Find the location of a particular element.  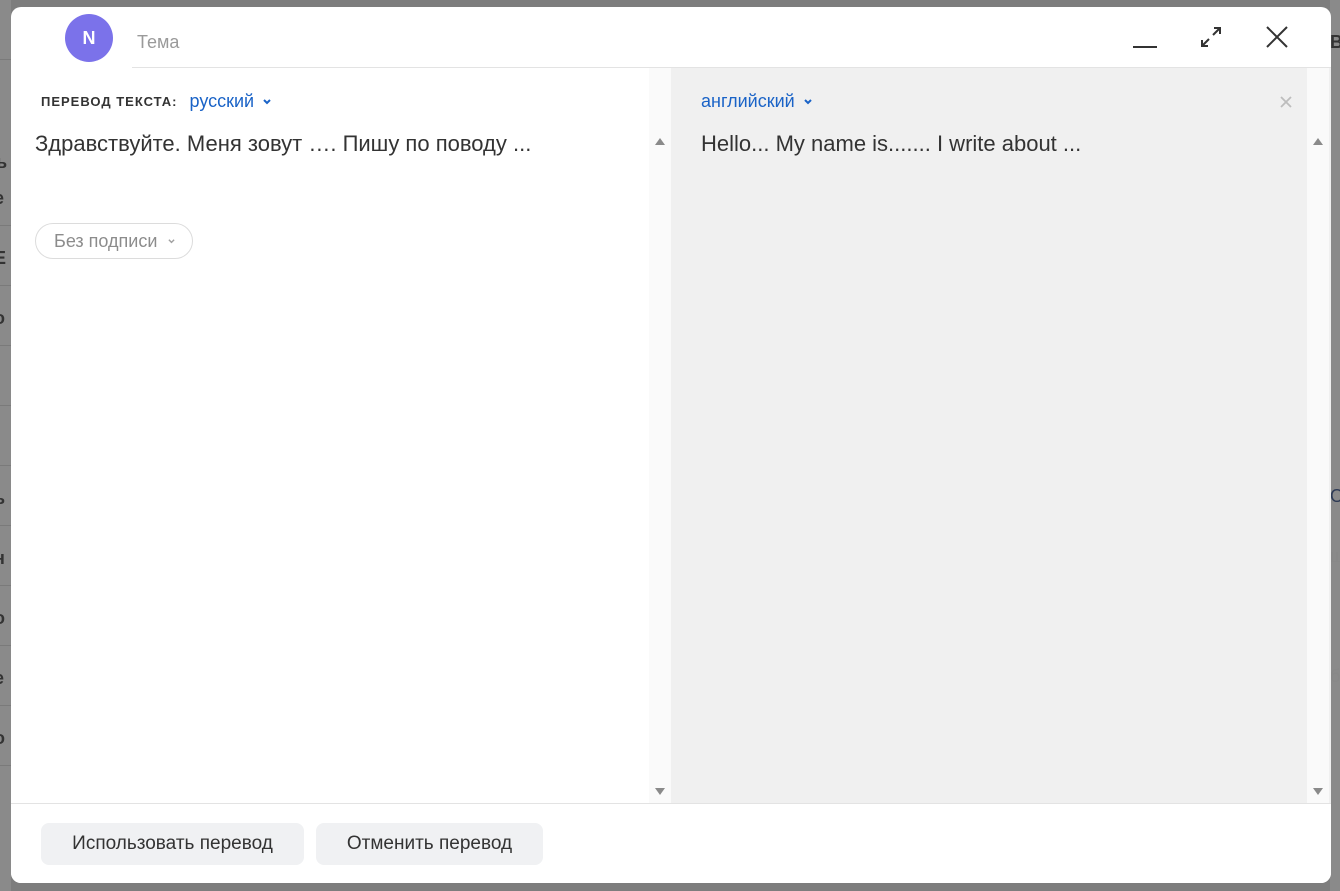

expand-icon is located at coordinates (1211, 37).